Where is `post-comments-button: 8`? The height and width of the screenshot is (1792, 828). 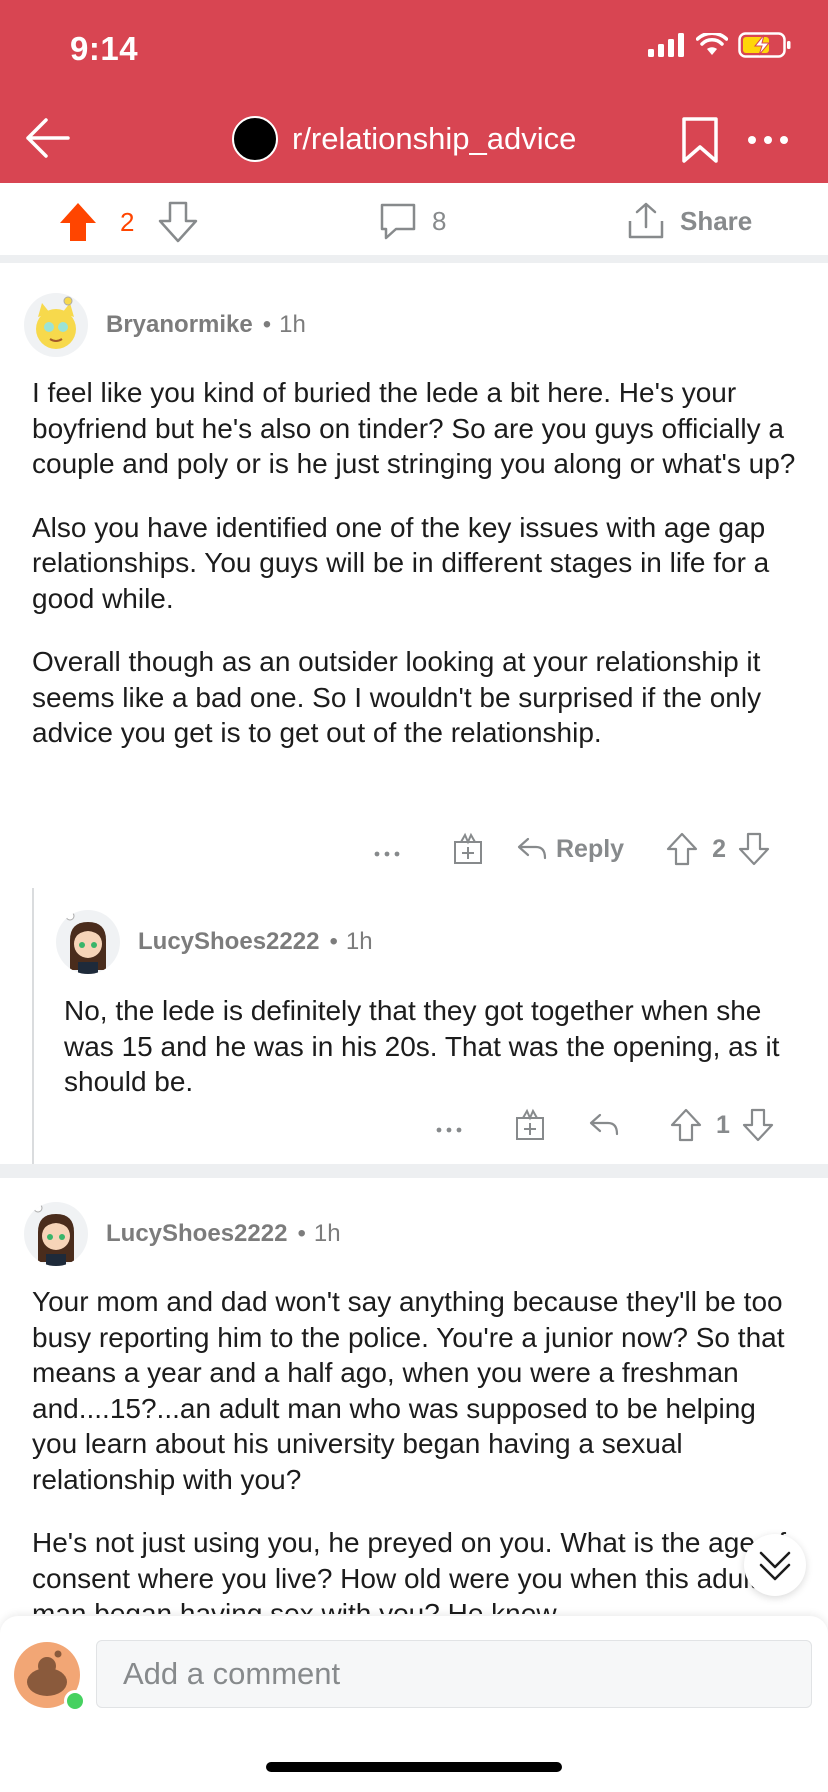 post-comments-button: 8 is located at coordinates (412, 221).